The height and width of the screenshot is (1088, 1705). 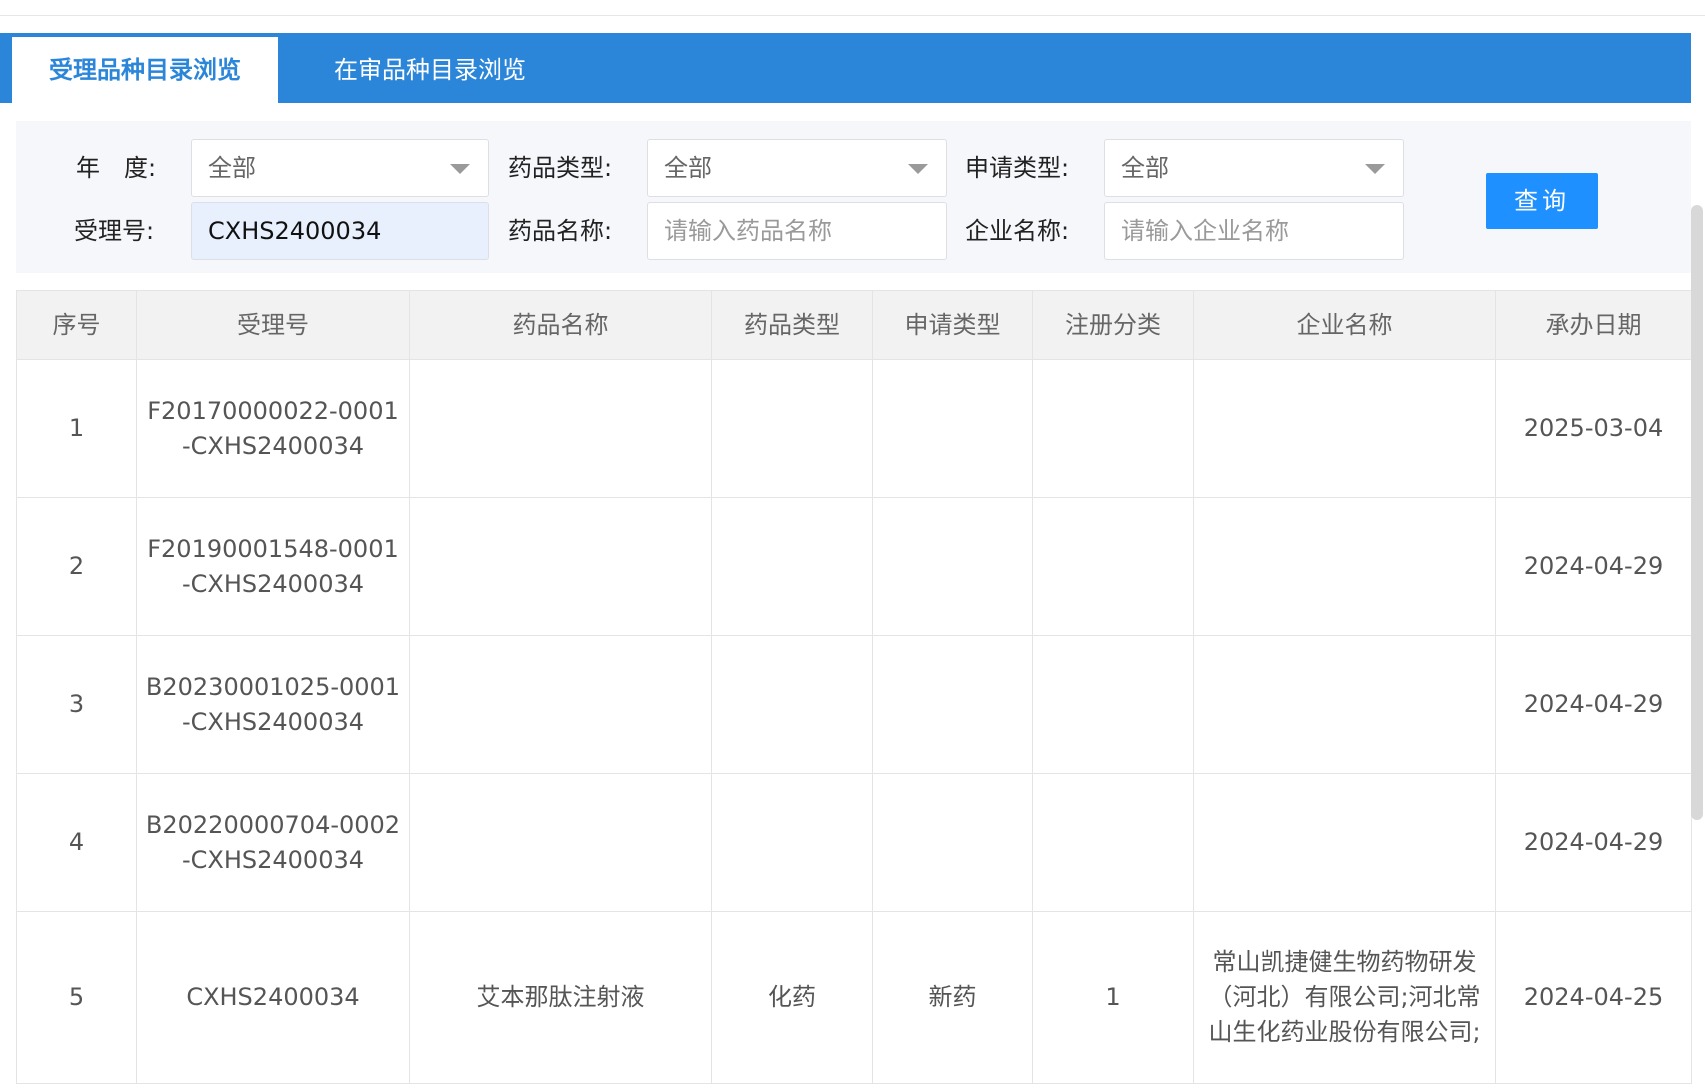 I want to click on cell-accept-no: B20220000704-0002-CXHS2400034, so click(x=273, y=842).